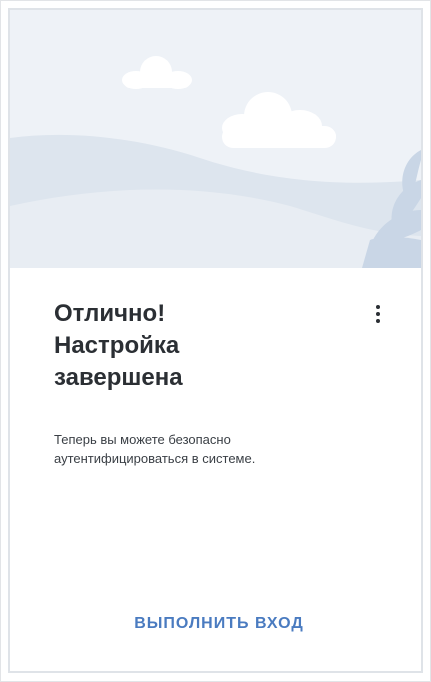  What do you see at coordinates (219, 624) in the screenshot?
I see `login-button: ВЫПОЛНИТЬ ВХОД` at bounding box center [219, 624].